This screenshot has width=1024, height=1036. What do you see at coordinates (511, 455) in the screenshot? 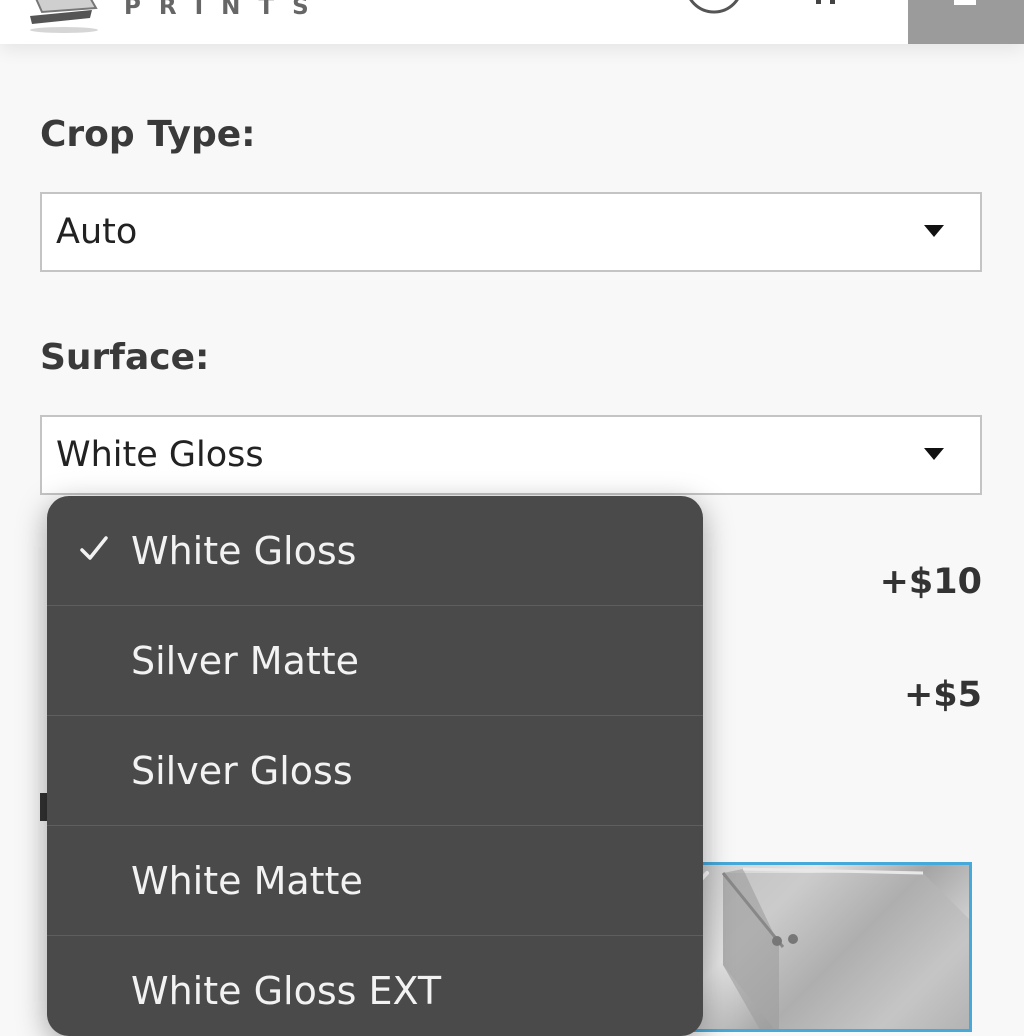
I see `surface-select: White Gloss` at bounding box center [511, 455].